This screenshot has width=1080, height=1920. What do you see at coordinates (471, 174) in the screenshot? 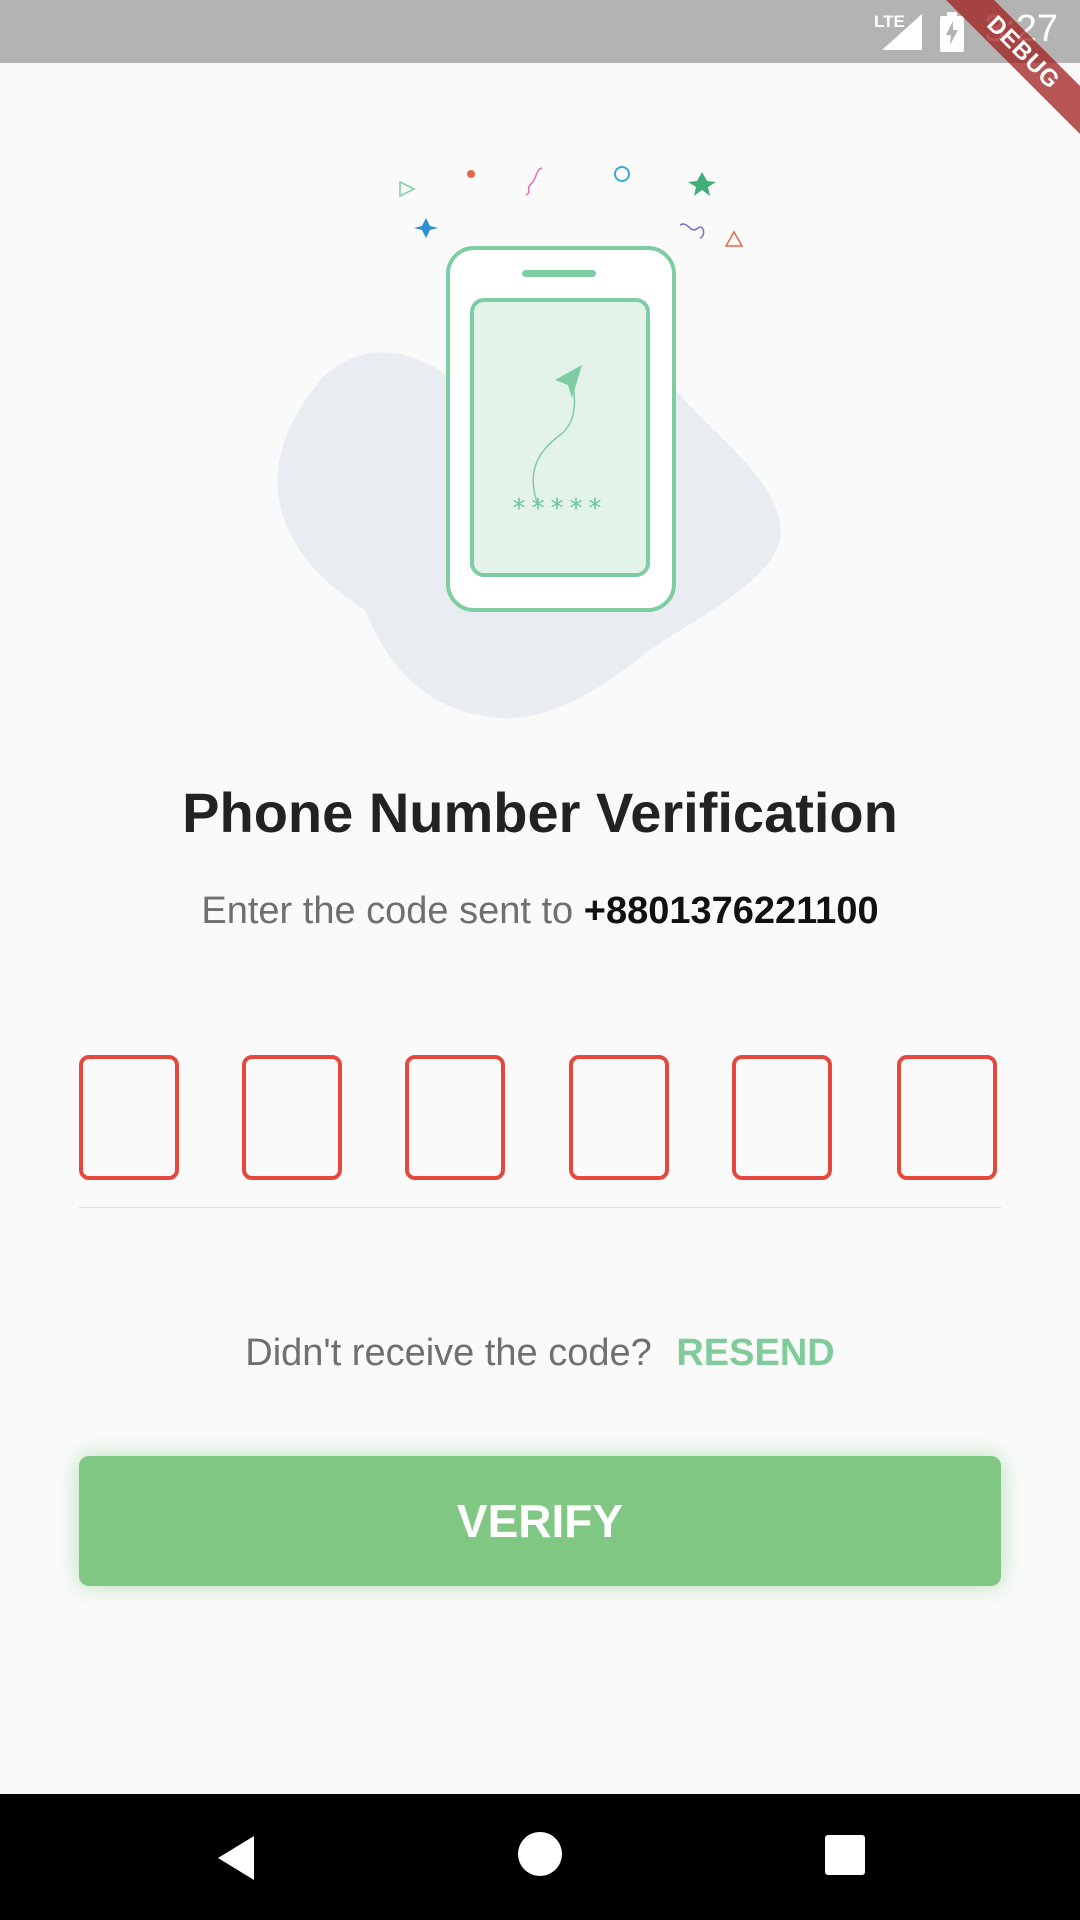
I see `confetti-dot-icon` at bounding box center [471, 174].